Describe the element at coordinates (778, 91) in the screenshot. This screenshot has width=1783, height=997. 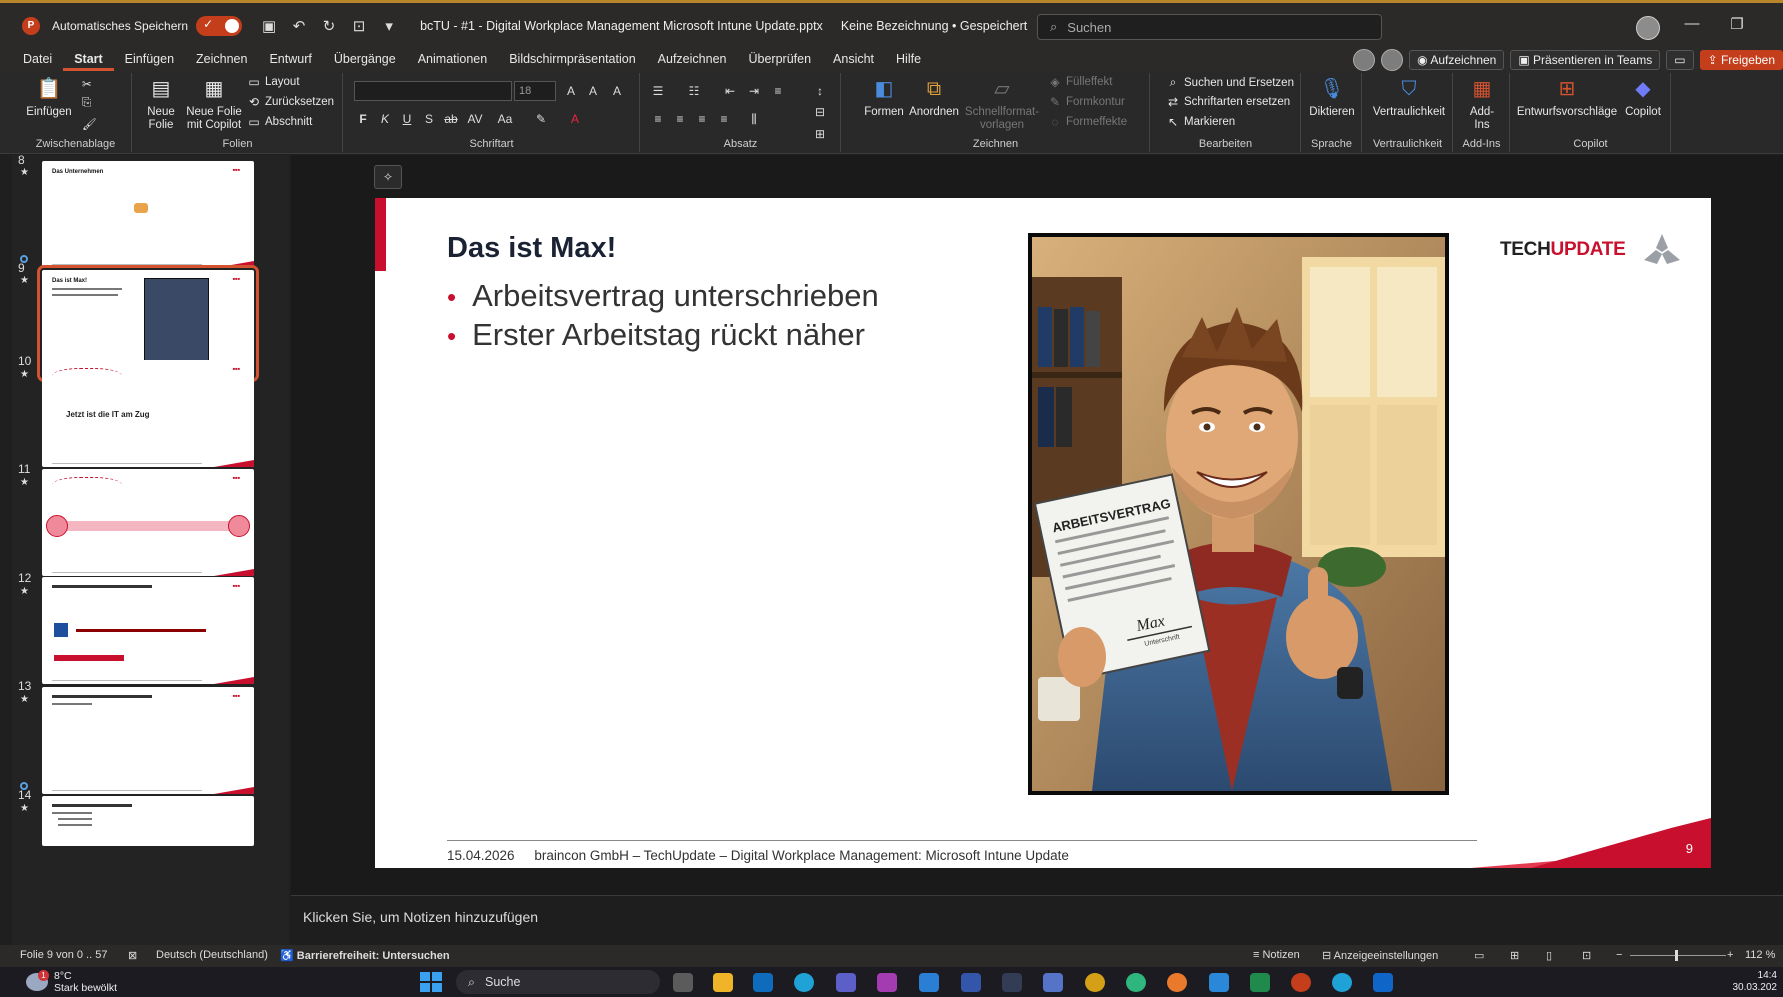
I see `line-spacing-icon: ≡` at that location.